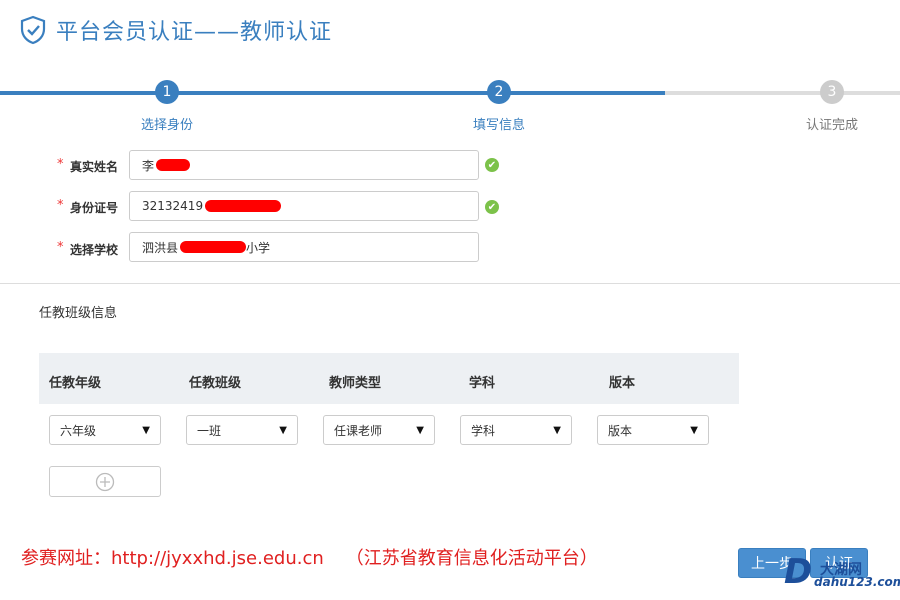 This screenshot has width=900, height=600. What do you see at coordinates (173, 206) in the screenshot?
I see `id-number-value: 32132419` at bounding box center [173, 206].